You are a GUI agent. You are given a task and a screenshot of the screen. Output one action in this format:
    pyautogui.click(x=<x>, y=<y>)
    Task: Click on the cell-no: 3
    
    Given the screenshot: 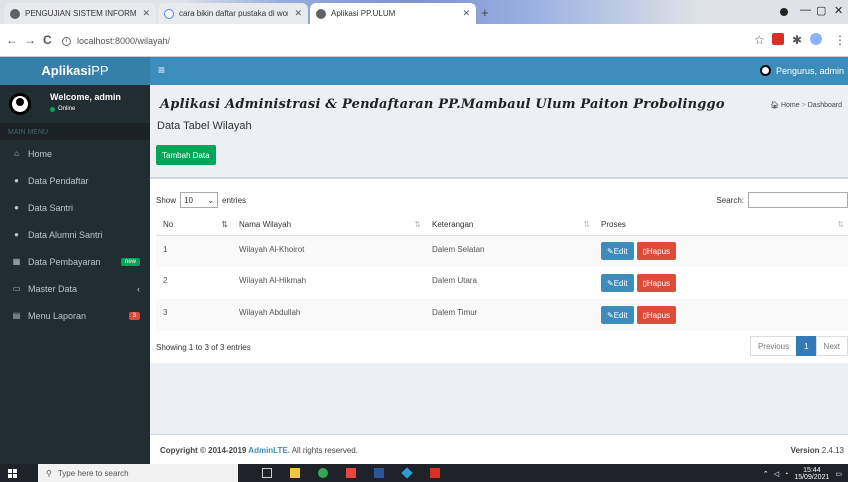 What is the action you would take?
    pyautogui.click(x=194, y=315)
    